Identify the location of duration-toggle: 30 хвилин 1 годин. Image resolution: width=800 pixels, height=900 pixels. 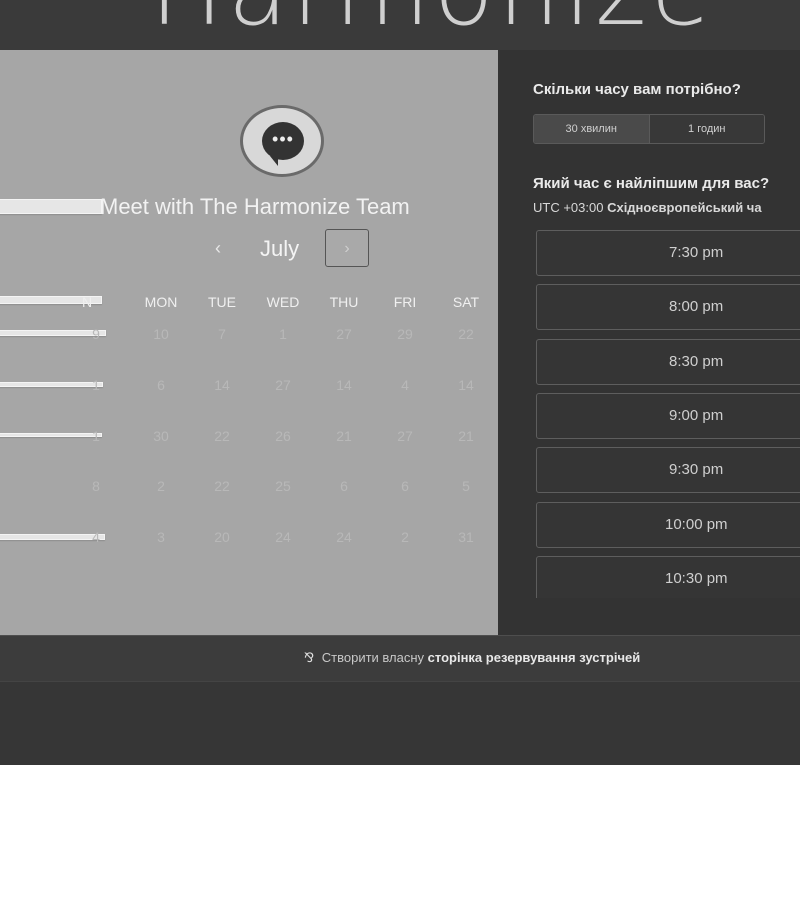
(649, 129).